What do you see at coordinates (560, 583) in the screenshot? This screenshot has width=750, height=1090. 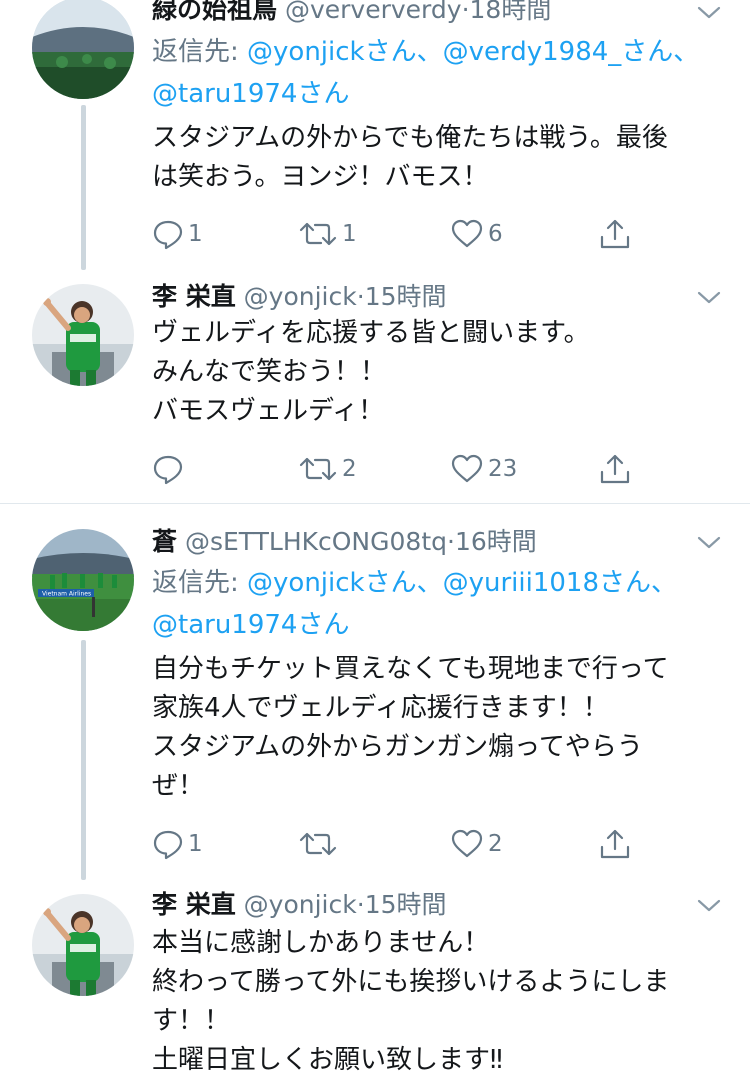 I see `mention-link: @yuriii1018さん、` at bounding box center [560, 583].